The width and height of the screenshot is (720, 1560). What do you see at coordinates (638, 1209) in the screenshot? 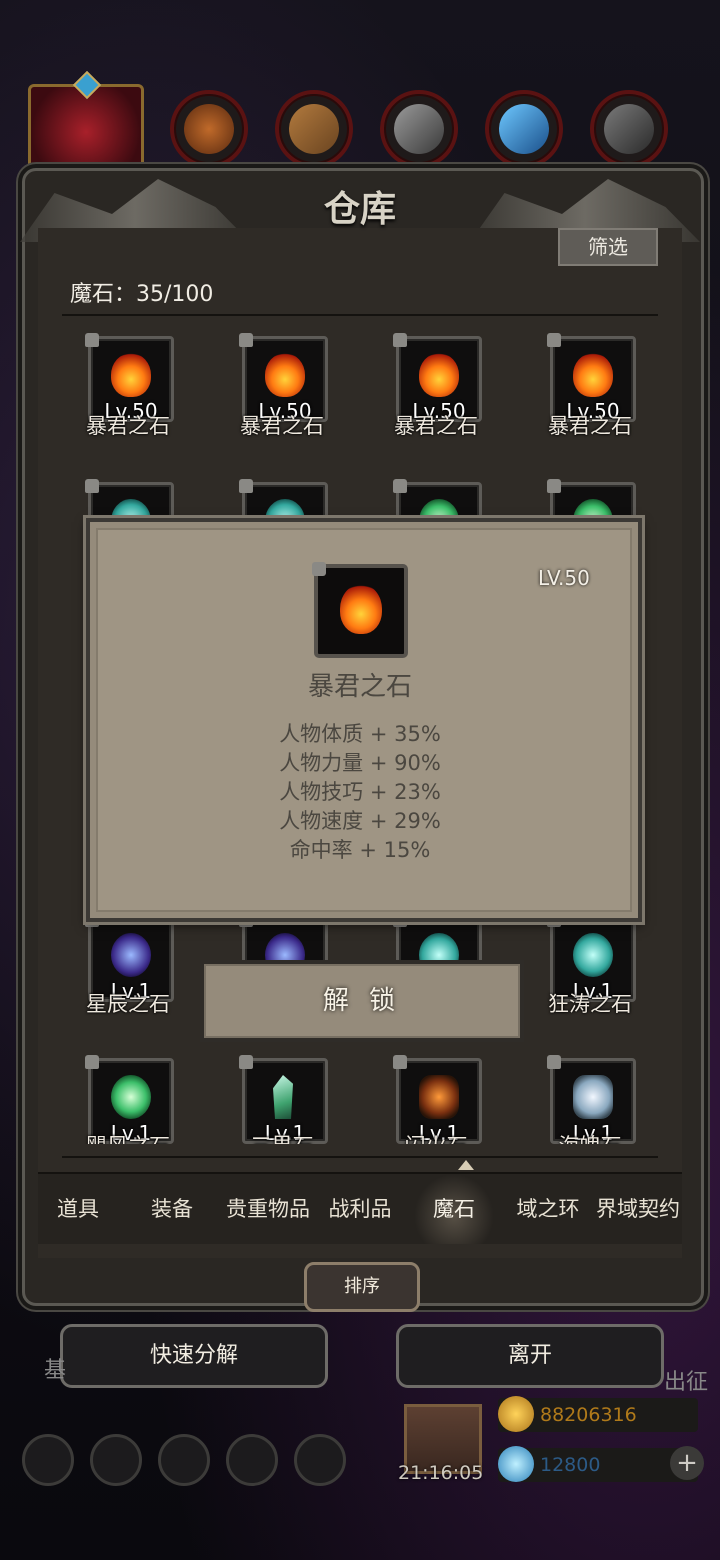
I see `tab-realm-contracts: 界域契约` at bounding box center [638, 1209].